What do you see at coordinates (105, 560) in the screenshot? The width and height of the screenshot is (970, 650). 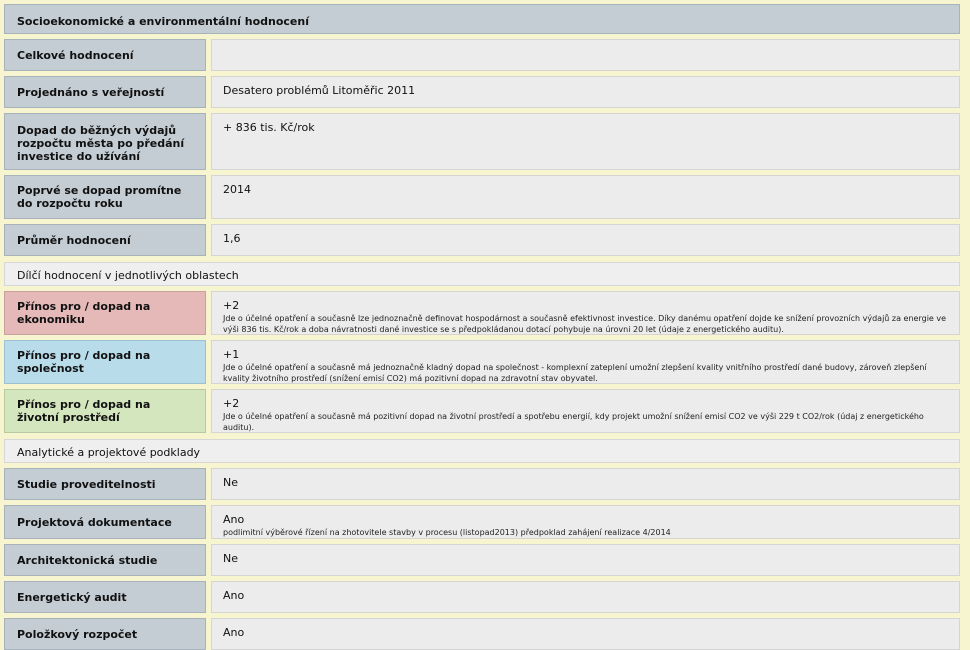 I see `row-label: Architektonická studie` at bounding box center [105, 560].